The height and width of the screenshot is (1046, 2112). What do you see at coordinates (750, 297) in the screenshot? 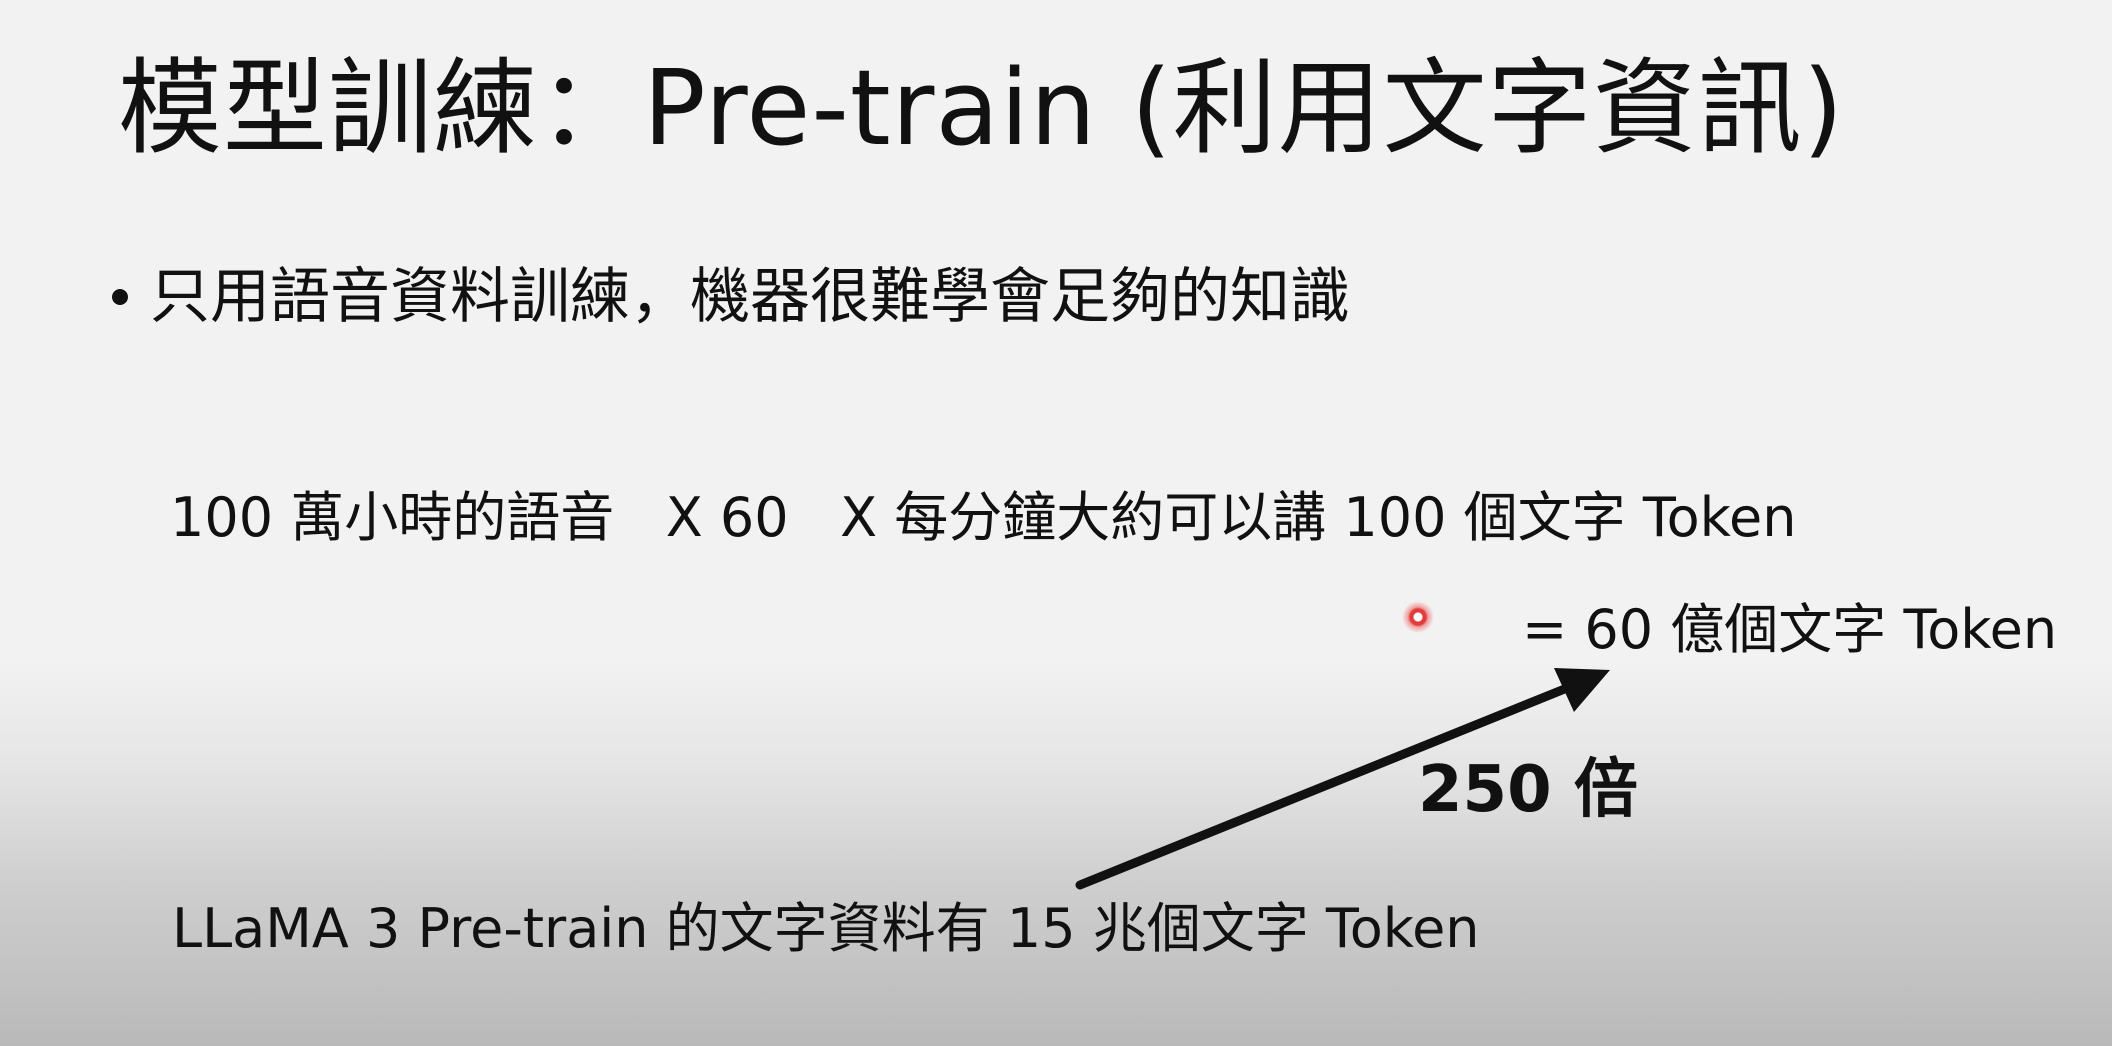
I see `bullet-text: 只用語音資料訓練，機器很難學會足夠的知識` at bounding box center [750, 297].